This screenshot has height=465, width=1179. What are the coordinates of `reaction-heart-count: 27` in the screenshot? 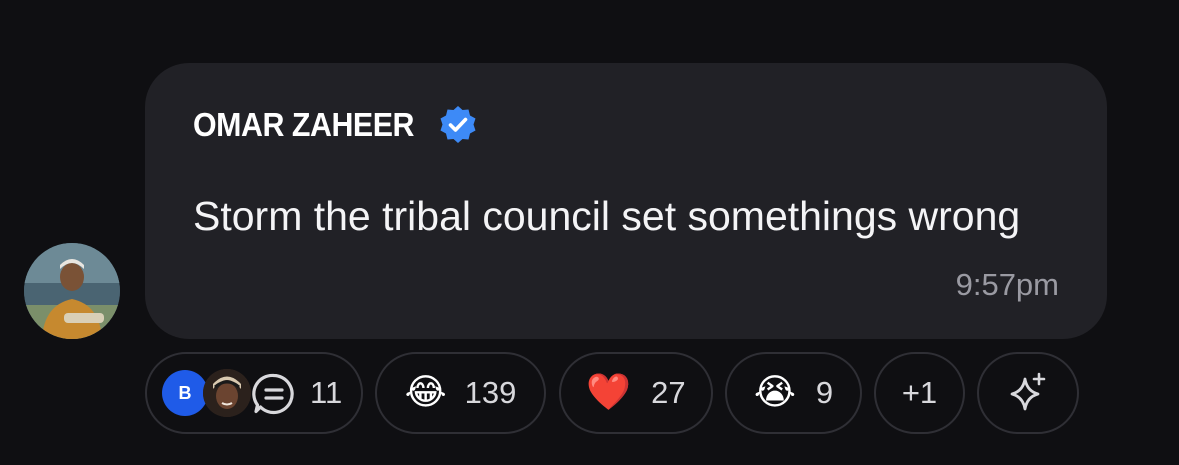 It's located at (668, 392).